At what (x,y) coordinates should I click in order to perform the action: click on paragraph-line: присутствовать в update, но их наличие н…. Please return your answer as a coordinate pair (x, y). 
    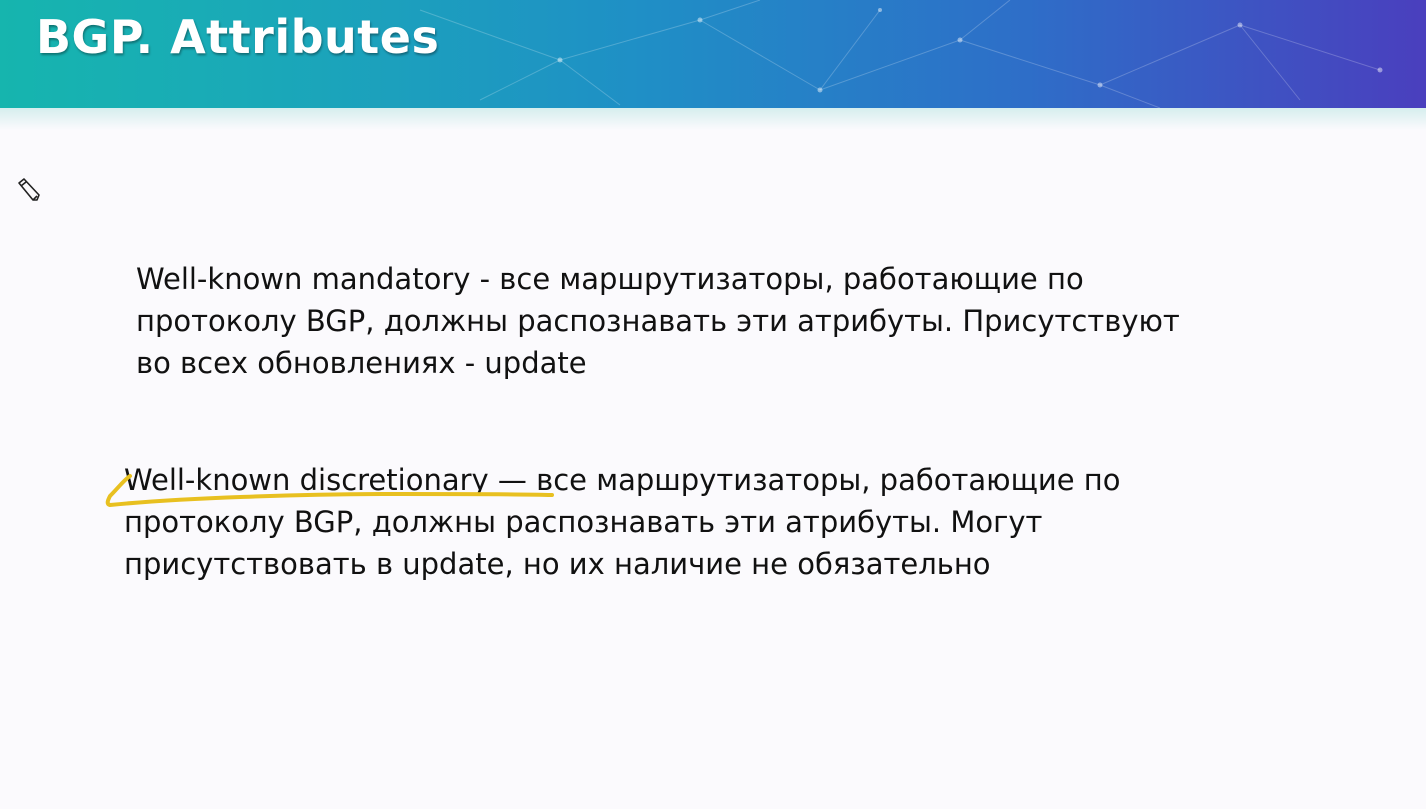
    Looking at the image, I should click on (557, 564).